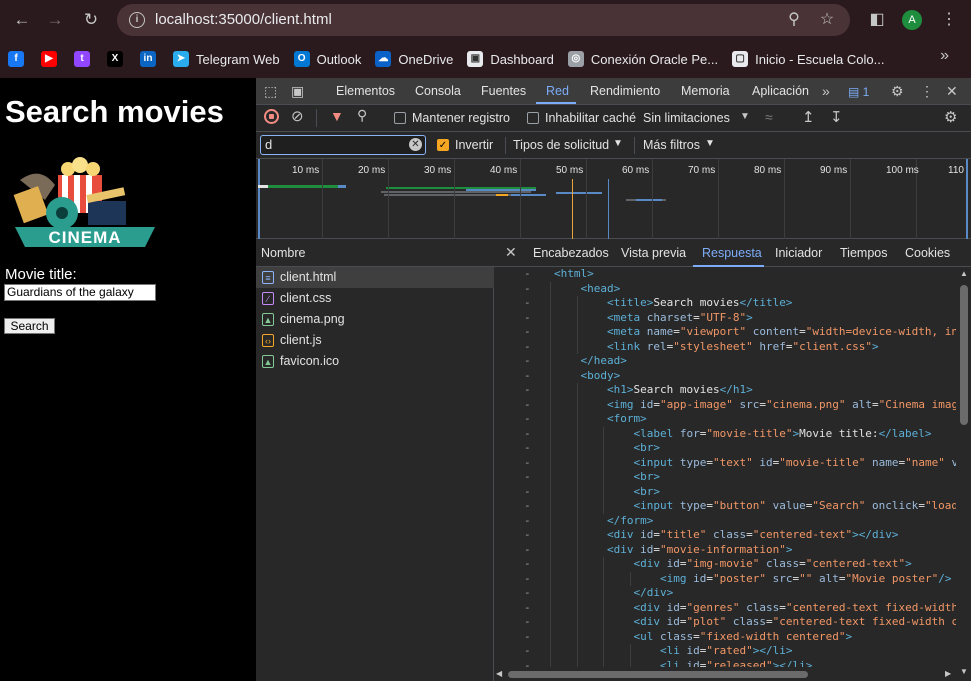  I want to click on devtools-tab-aplicación: Aplicación, so click(780, 91).